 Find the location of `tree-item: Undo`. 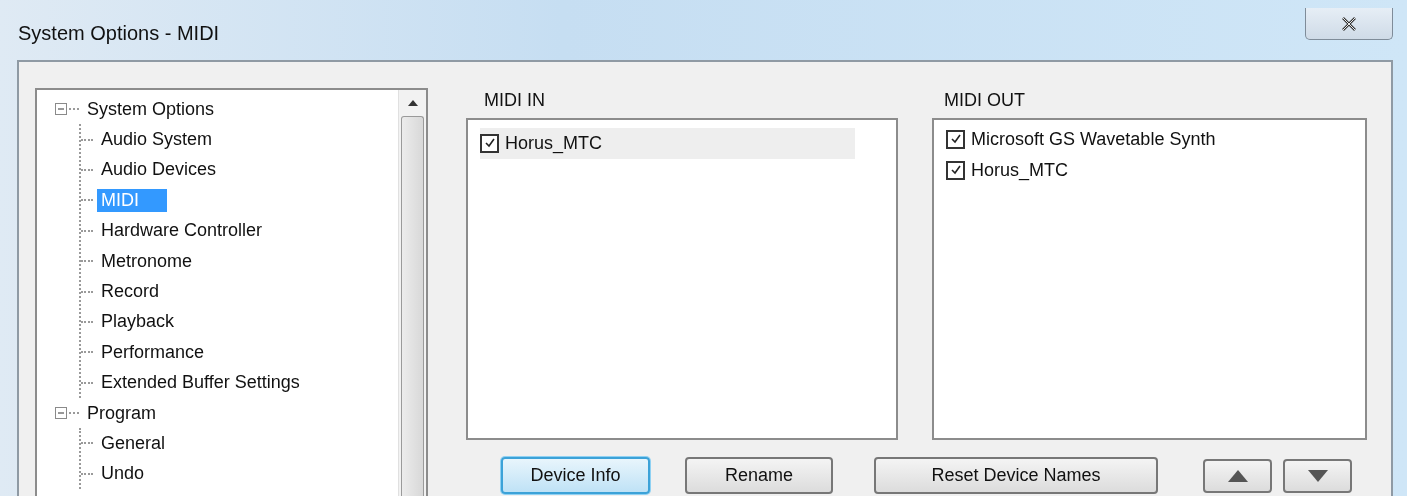

tree-item: Undo is located at coordinates (123, 474).